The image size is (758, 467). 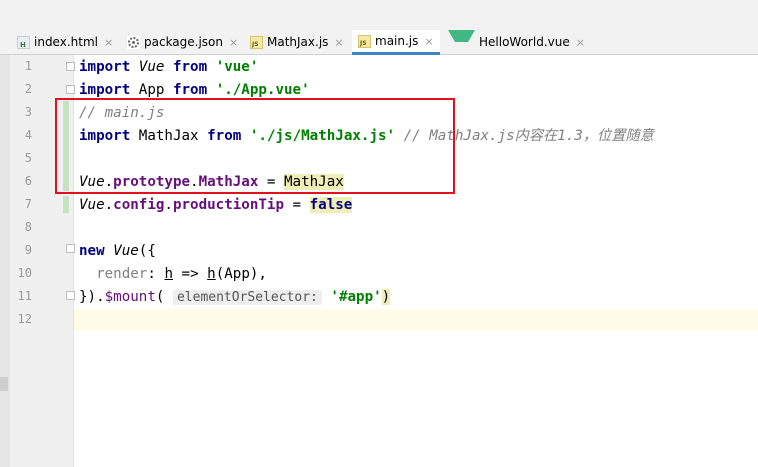 I want to click on code-line-9: new Vue({, so click(x=117, y=251).